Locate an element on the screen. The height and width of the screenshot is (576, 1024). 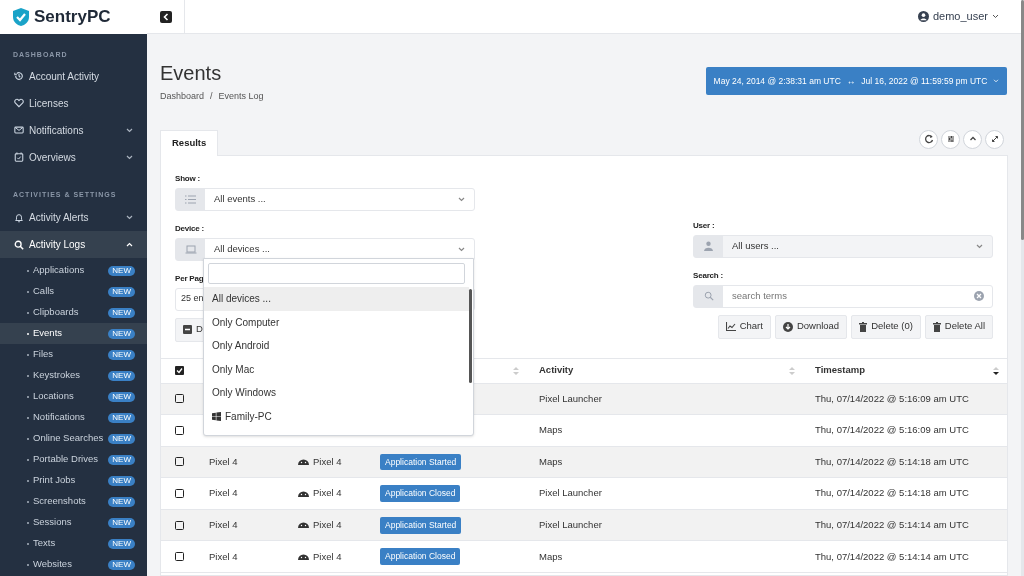
sidebar-subitem: Notifications NEW is located at coordinates (73, 417).